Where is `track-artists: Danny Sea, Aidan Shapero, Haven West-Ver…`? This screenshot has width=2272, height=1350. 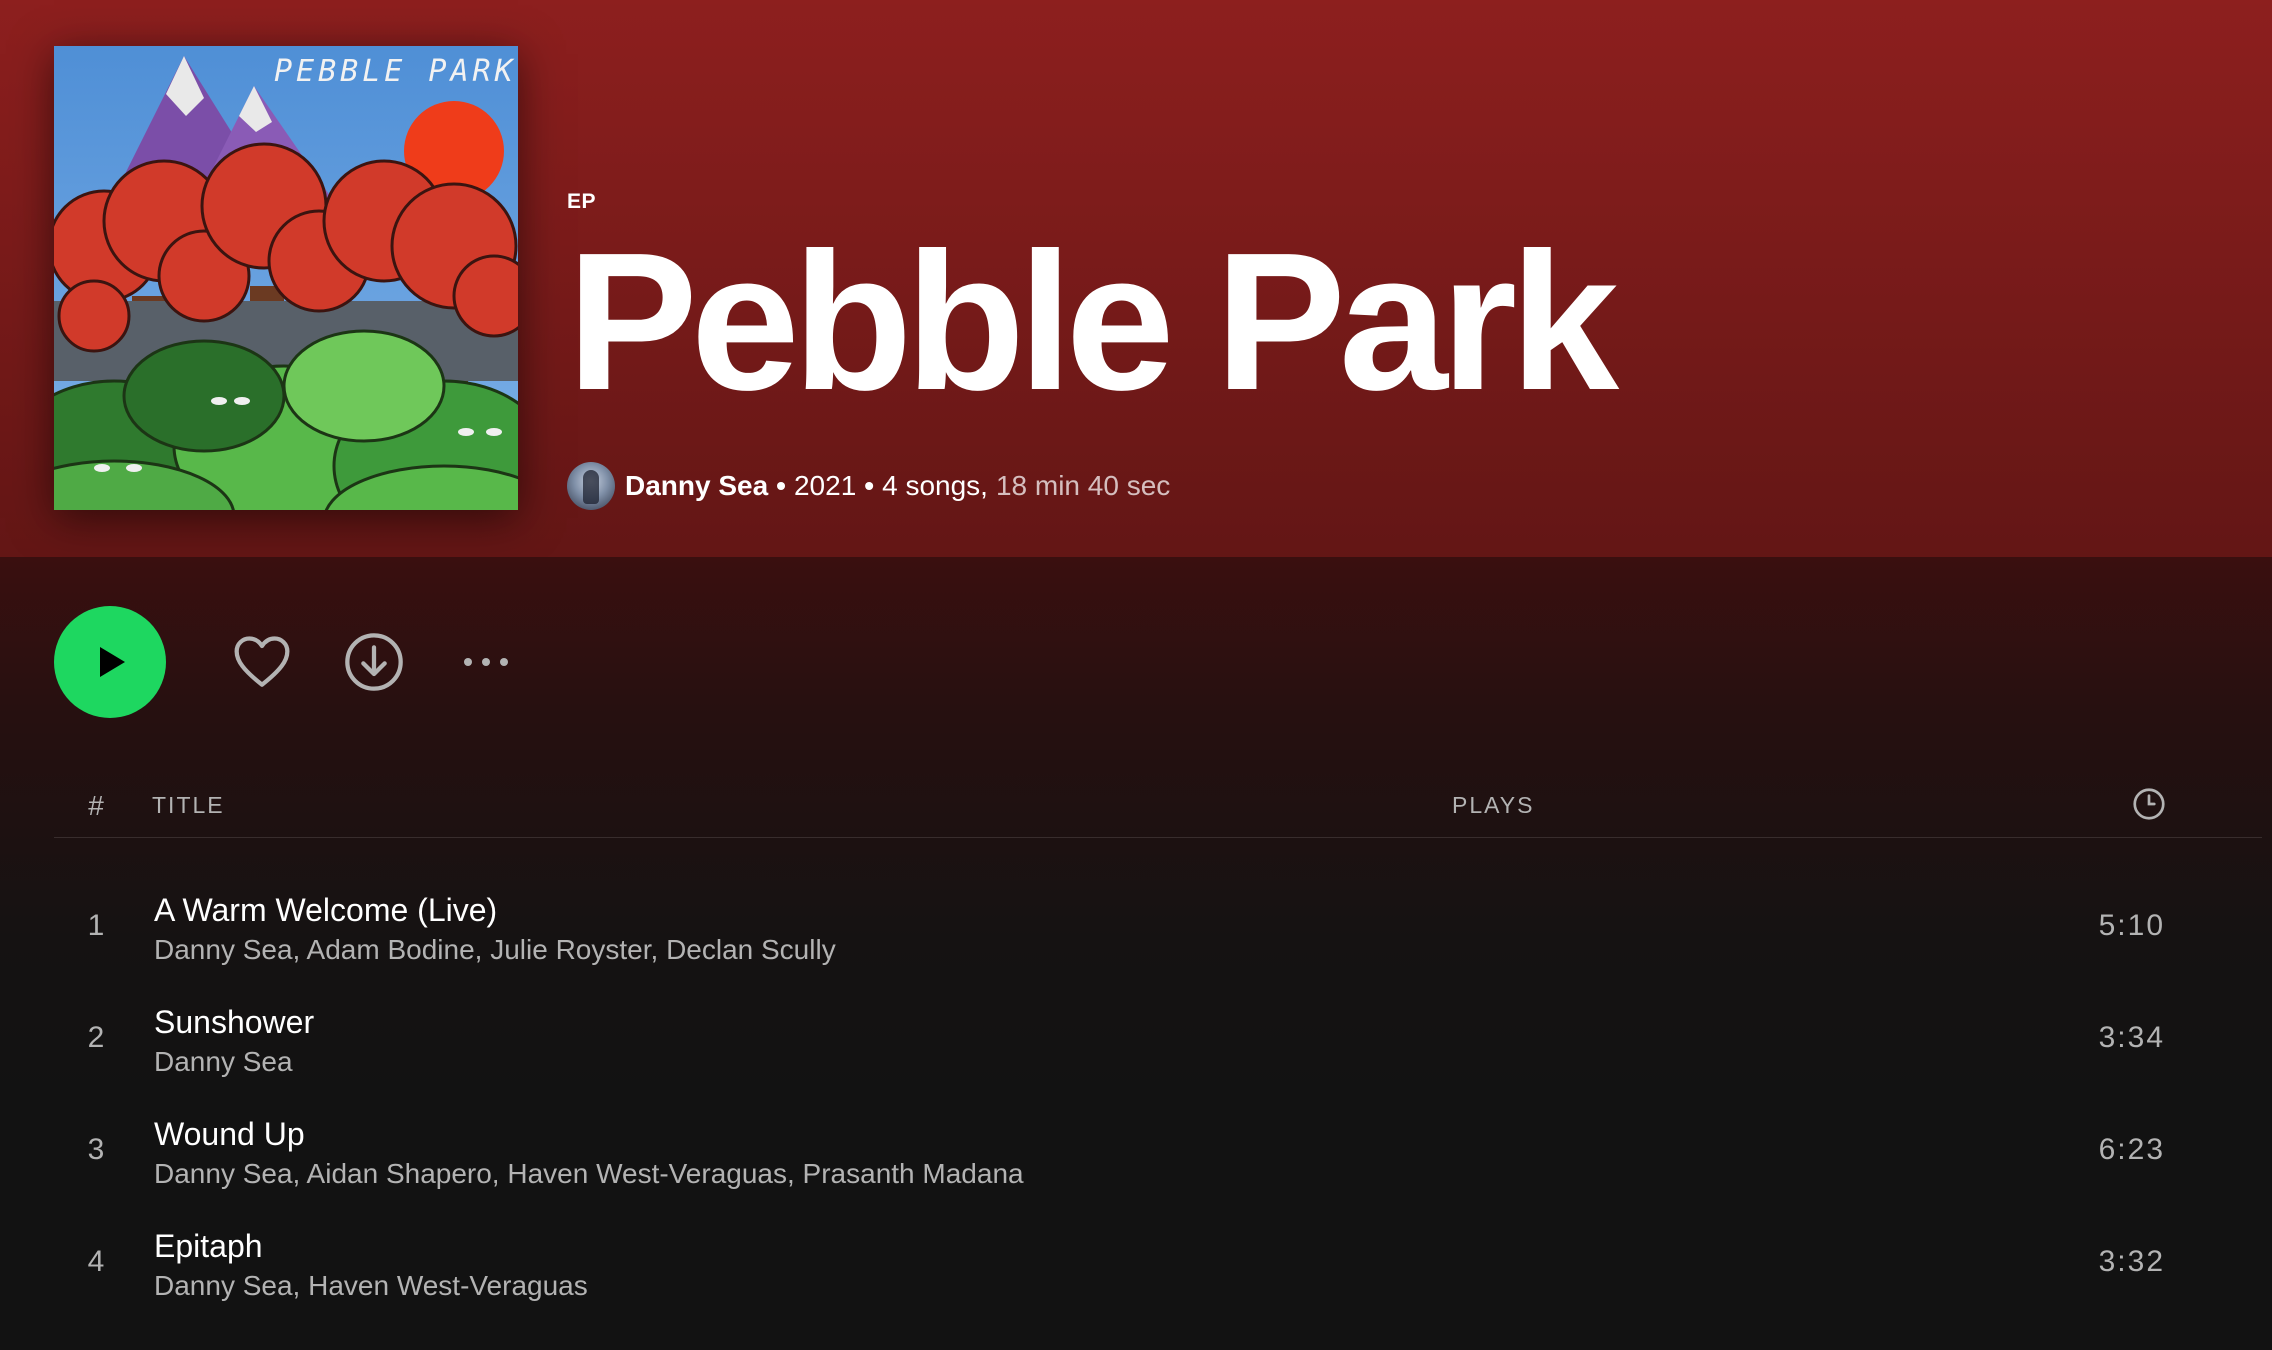 track-artists: Danny Sea, Aidan Shapero, Haven West-Ver… is located at coordinates (589, 1174).